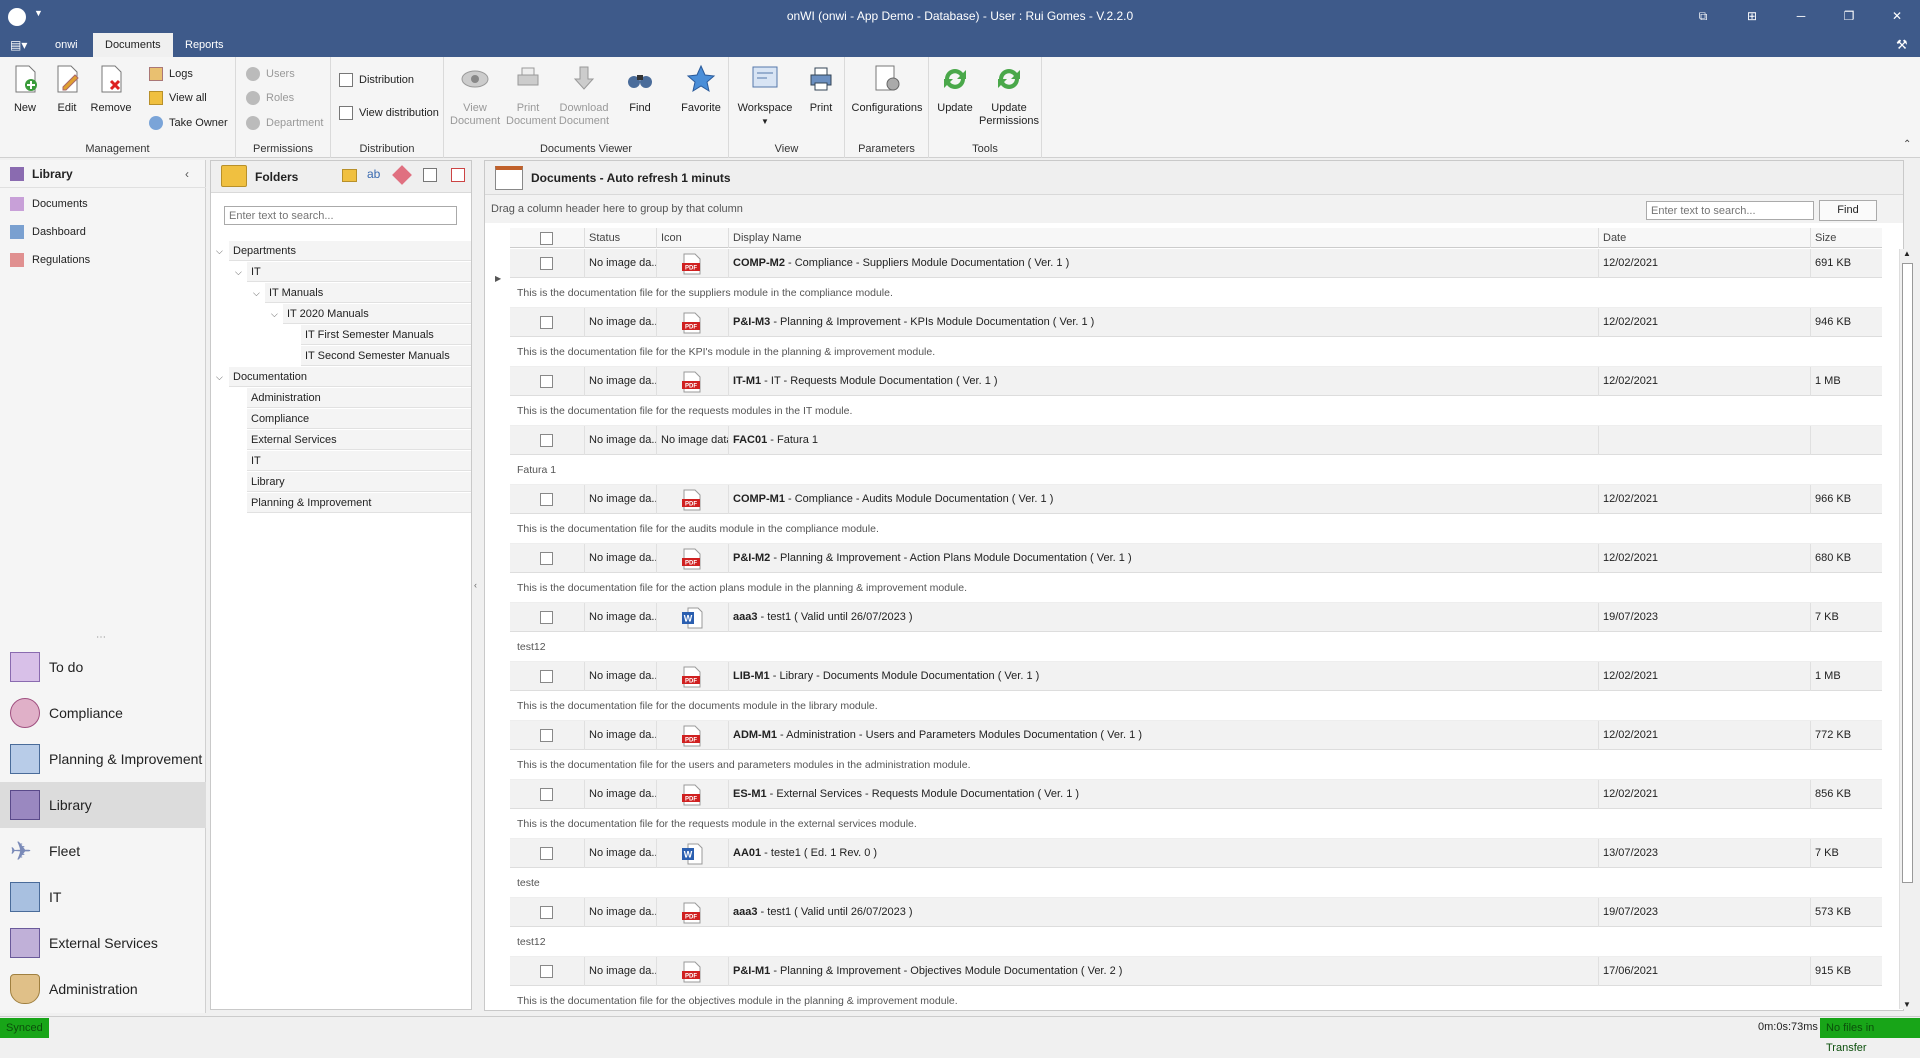 The height and width of the screenshot is (1058, 1920). I want to click on library-item-regulations: Regulations, so click(50, 260).